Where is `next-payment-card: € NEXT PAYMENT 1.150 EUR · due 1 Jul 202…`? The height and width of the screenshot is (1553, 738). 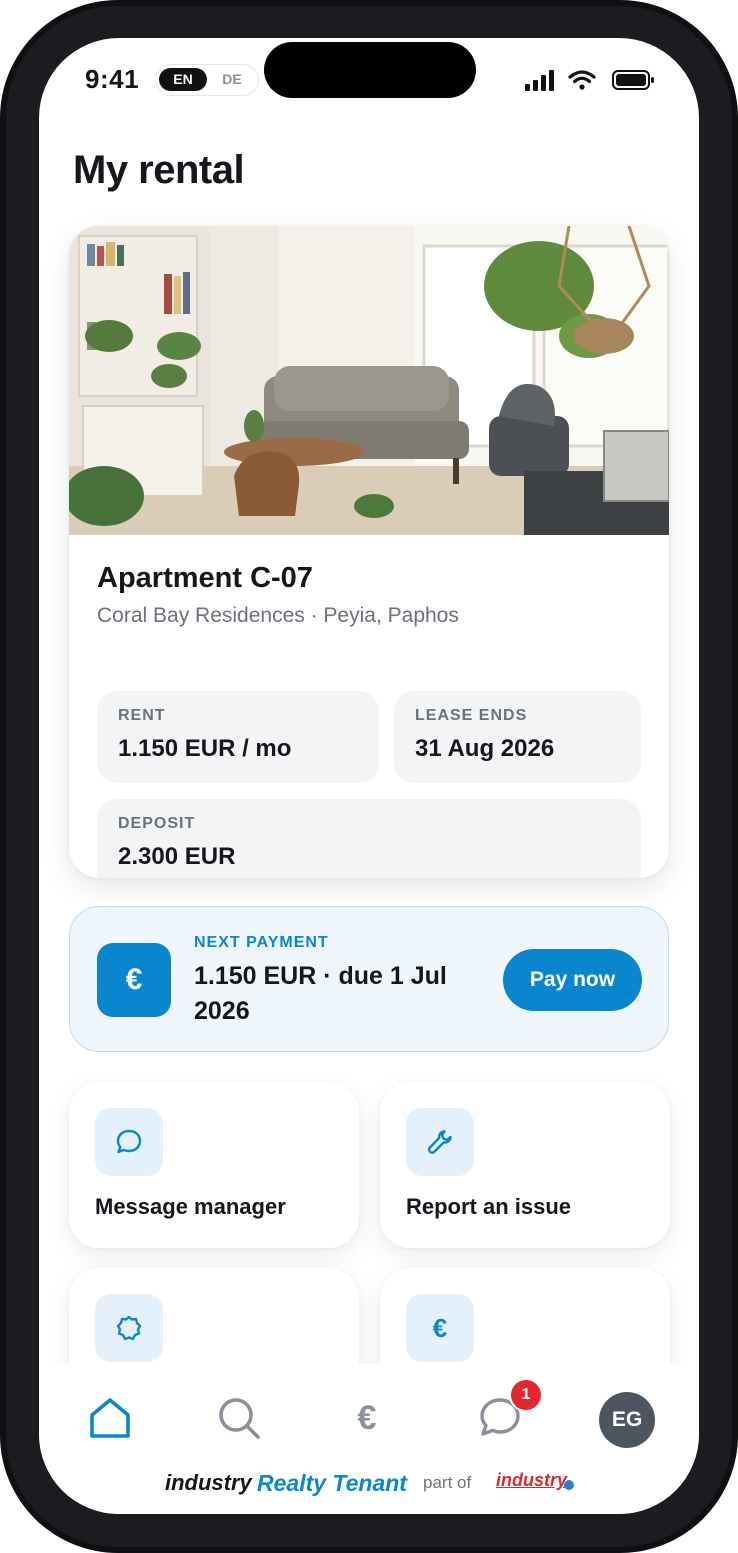
next-payment-card: € NEXT PAYMENT 1.150 EUR · due 1 Jul 202… is located at coordinates (369, 979).